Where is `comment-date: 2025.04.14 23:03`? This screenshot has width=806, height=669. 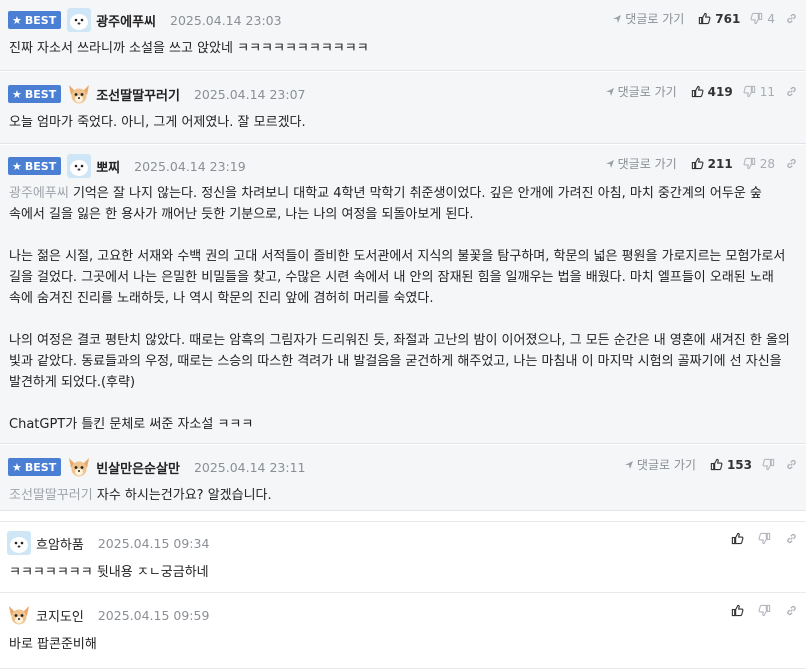
comment-date: 2025.04.14 23:03 is located at coordinates (226, 20).